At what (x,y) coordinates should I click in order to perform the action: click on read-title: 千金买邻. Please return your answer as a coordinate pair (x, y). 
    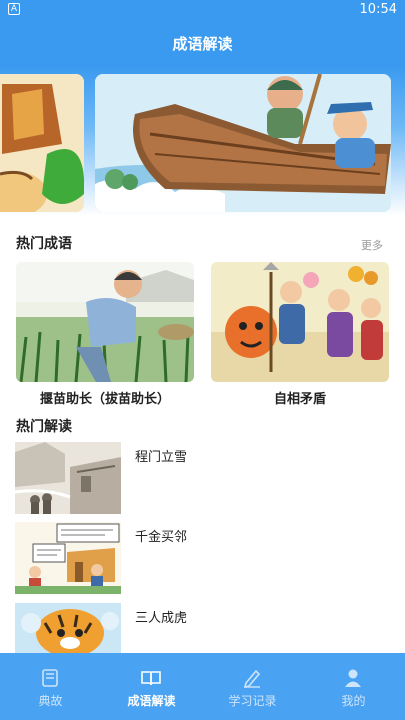
    Looking at the image, I should click on (161, 537).